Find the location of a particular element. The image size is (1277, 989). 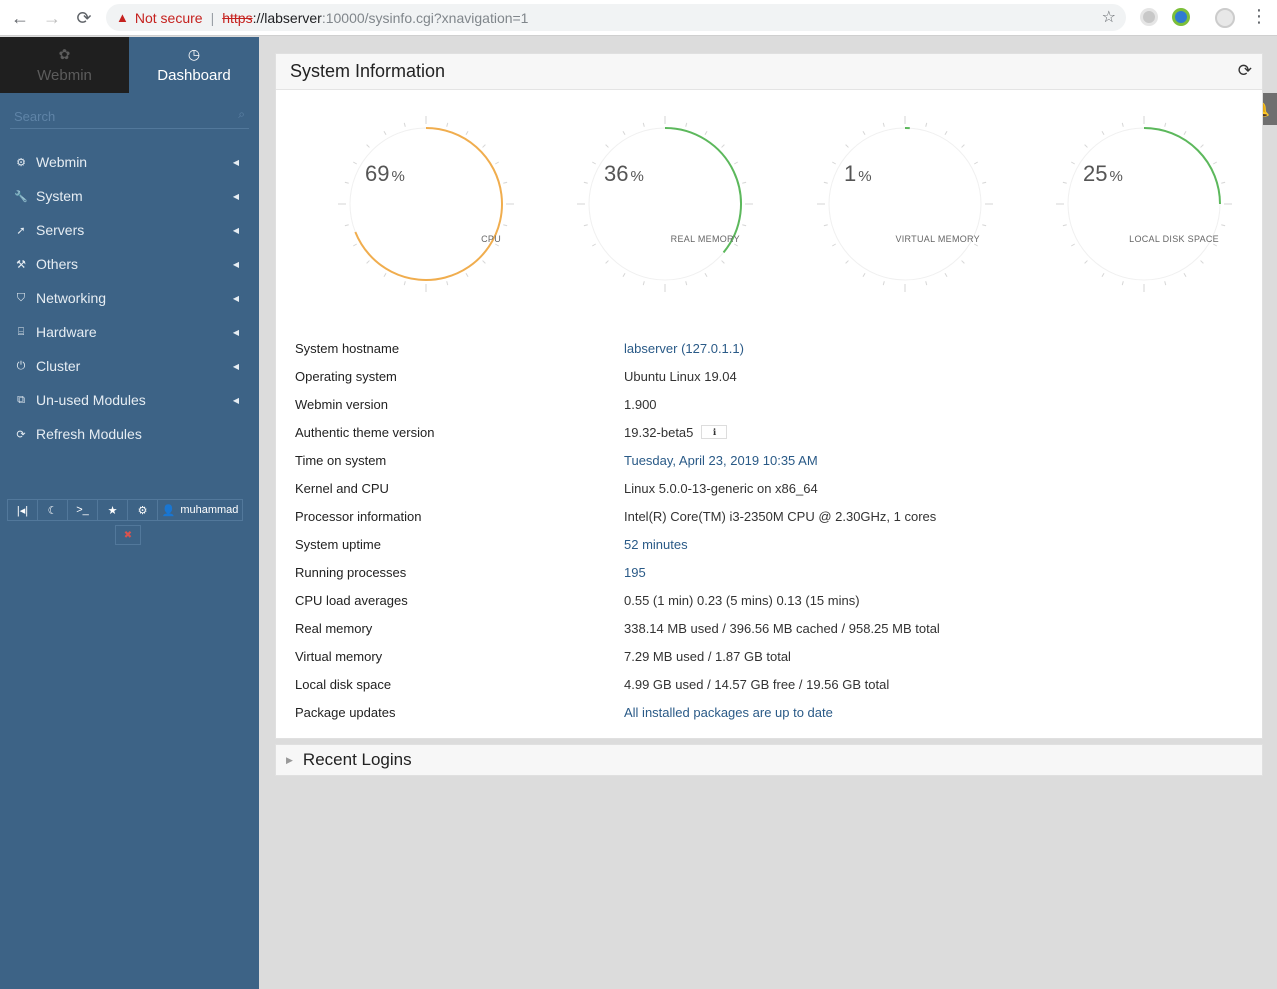

sidebar-toolbar: |◂| ☾ >_ ★ ⚙ 👤 muhammad is located at coordinates (125, 510).